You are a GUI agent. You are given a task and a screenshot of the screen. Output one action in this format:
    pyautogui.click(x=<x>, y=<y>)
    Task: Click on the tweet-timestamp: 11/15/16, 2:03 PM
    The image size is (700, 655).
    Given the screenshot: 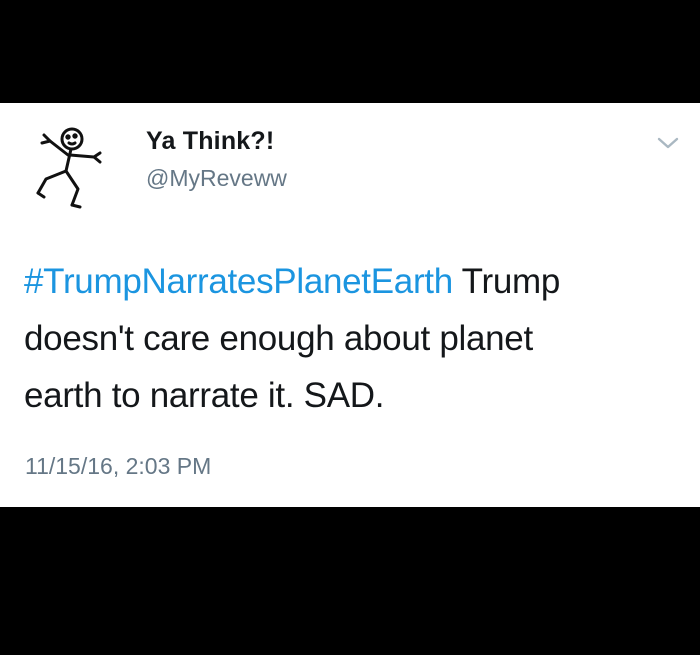 What is the action you would take?
    pyautogui.click(x=118, y=466)
    